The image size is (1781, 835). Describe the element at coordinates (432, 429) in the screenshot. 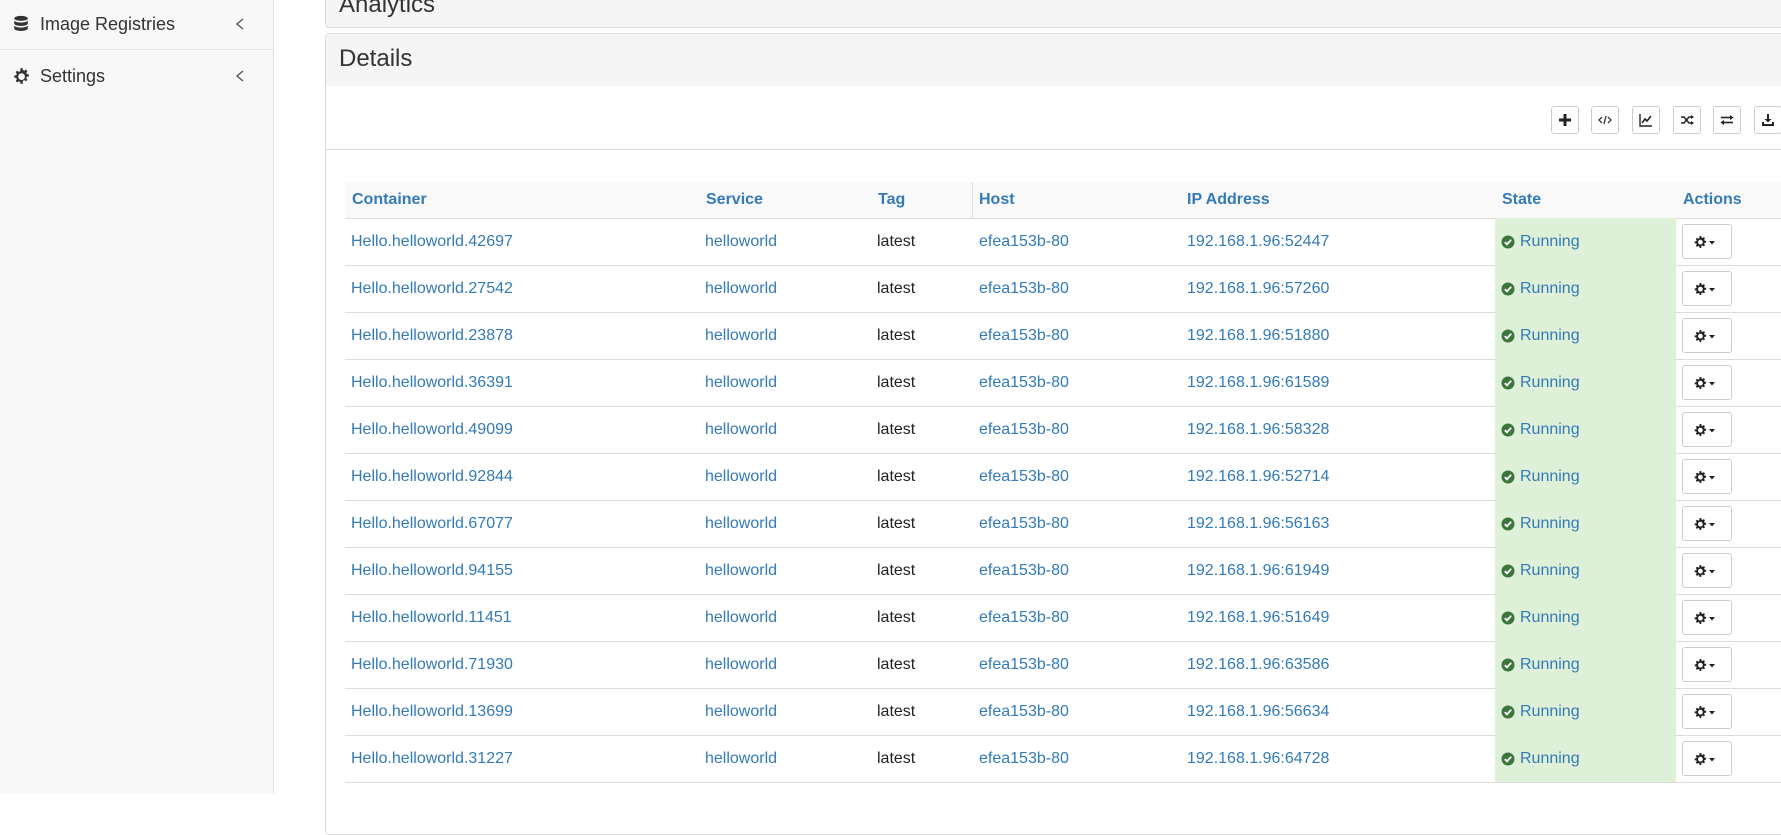

I see `container-link: Hello.helloworld.49099` at that location.